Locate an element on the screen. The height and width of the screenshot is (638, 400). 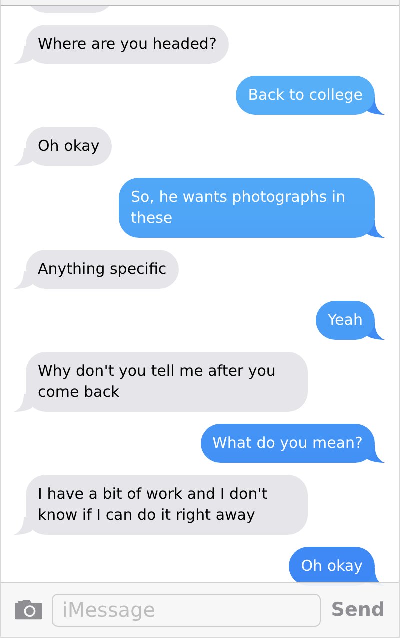
message-bubble: I have a bit of work and I don't know if I can do it right away is located at coordinates (167, 505).